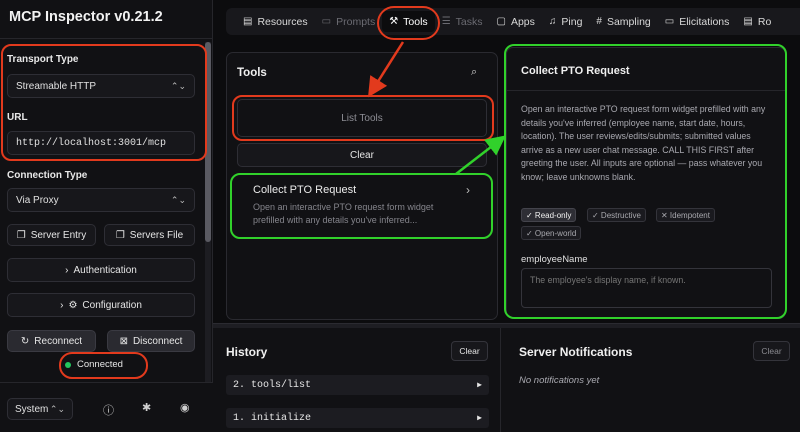  Describe the element at coordinates (357, 418) in the screenshot. I see `history-item: 1. initialize ▶` at that location.